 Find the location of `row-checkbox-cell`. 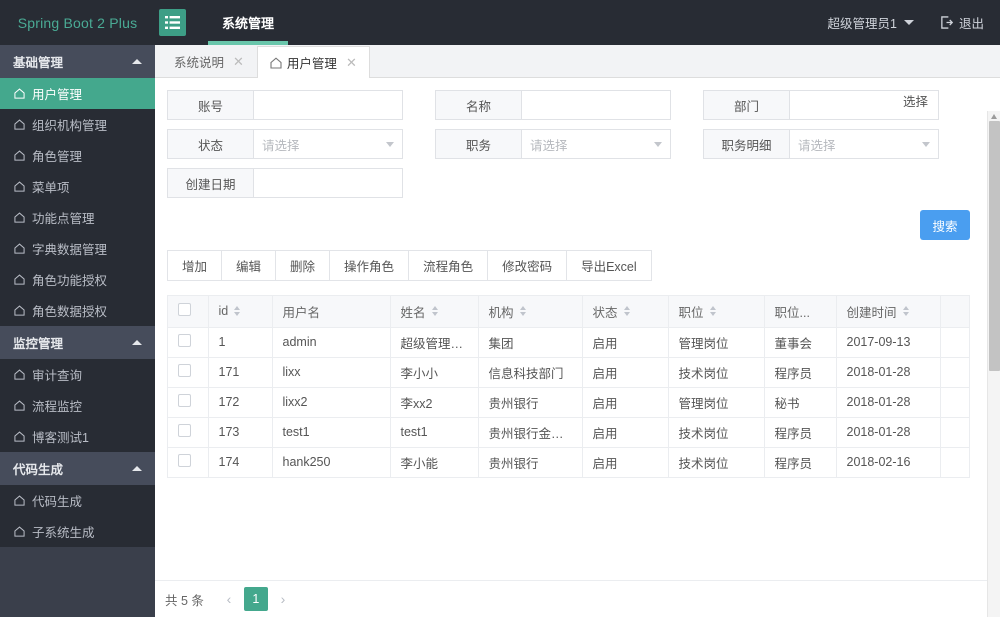

row-checkbox-cell is located at coordinates (188, 342).